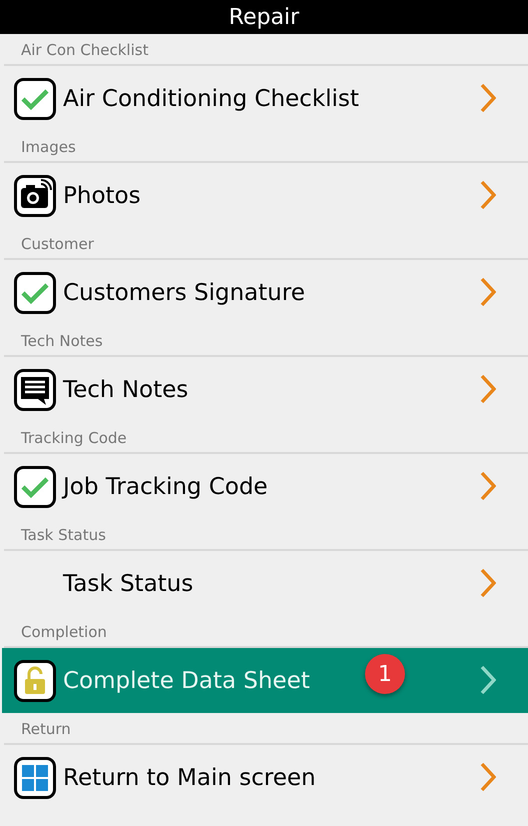  I want to click on notification-badge: 1, so click(385, 674).